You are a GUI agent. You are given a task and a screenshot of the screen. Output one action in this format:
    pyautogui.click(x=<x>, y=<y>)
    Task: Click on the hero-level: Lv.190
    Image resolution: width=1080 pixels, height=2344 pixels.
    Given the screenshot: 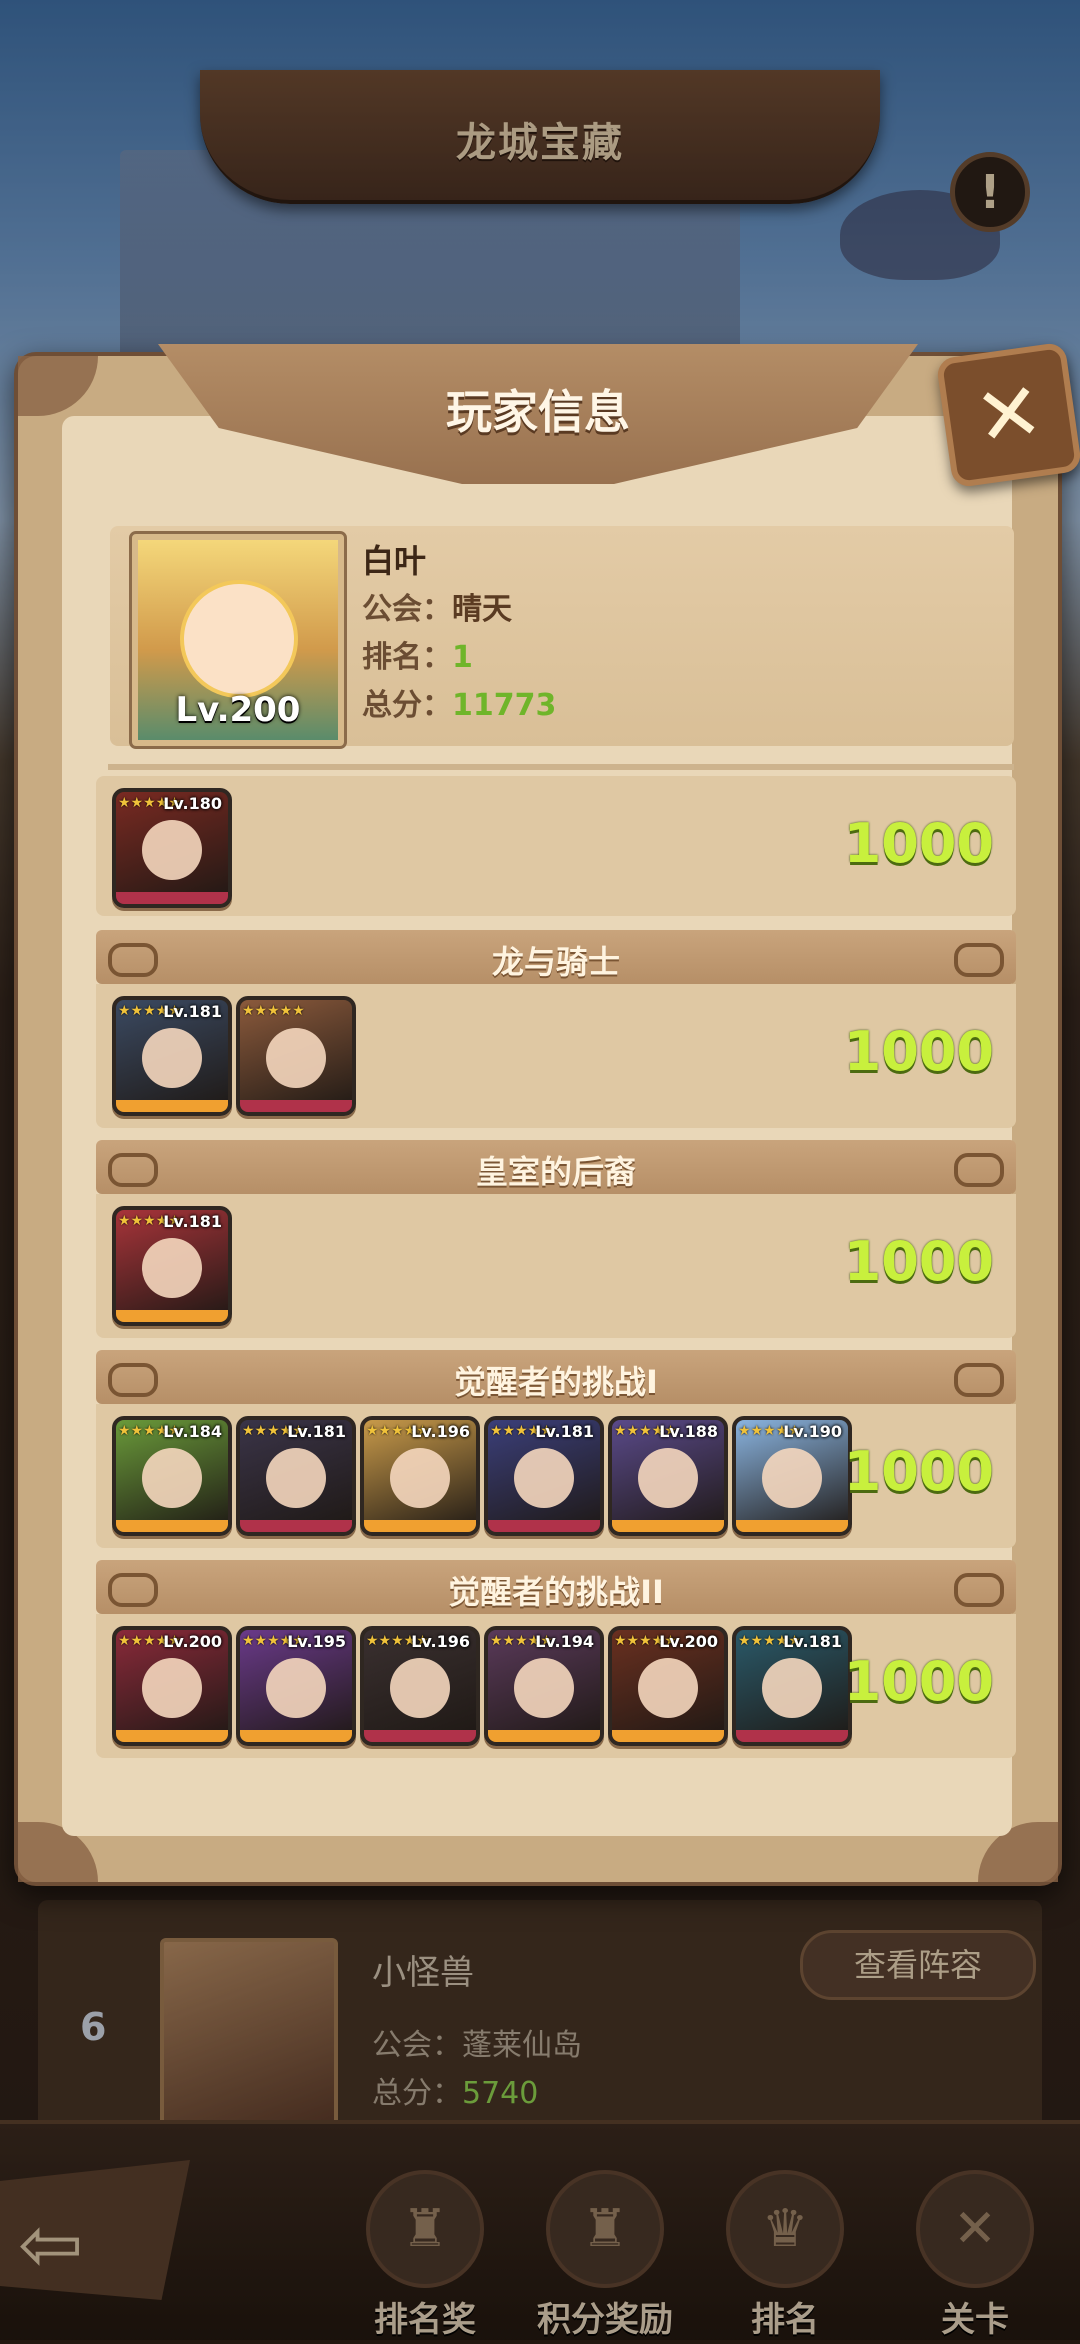 What is the action you would take?
    pyautogui.click(x=812, y=1431)
    